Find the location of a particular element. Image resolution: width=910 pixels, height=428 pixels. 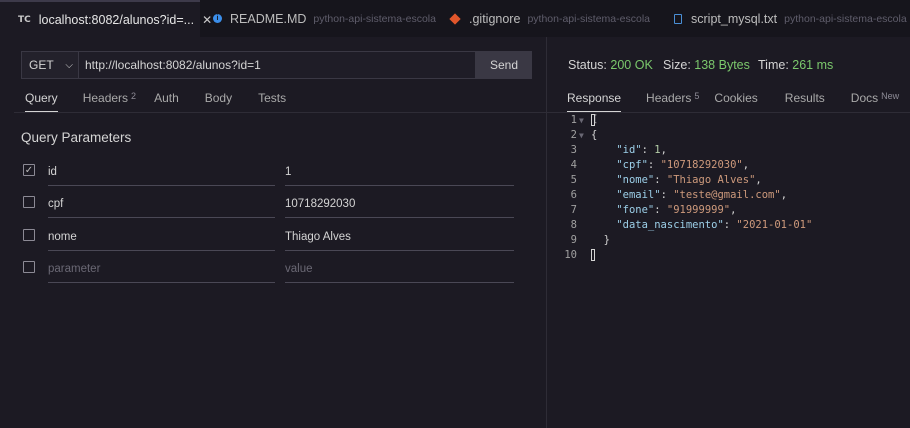

git-icon is located at coordinates (455, 18).